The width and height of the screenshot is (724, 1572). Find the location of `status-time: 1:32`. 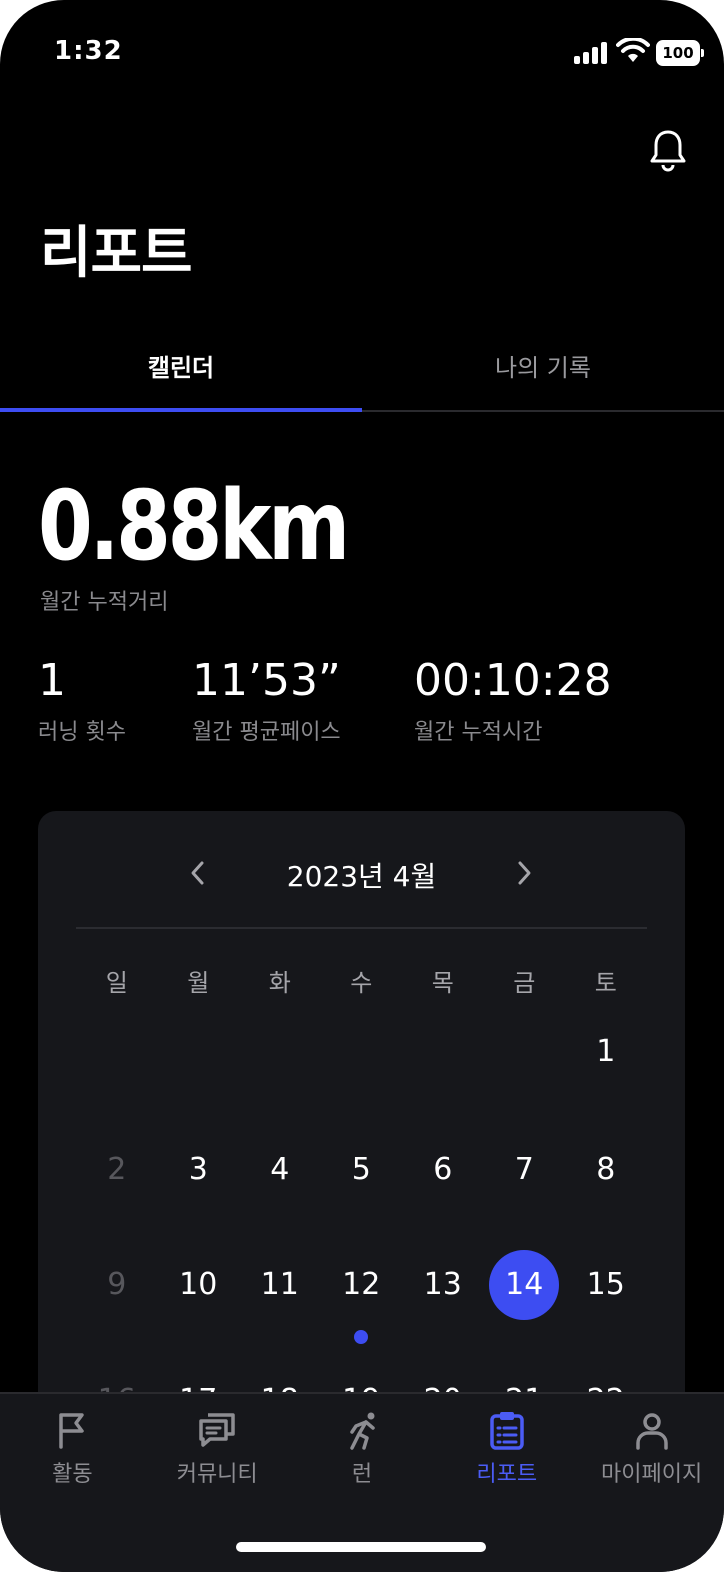

status-time: 1:32 is located at coordinates (88, 51).